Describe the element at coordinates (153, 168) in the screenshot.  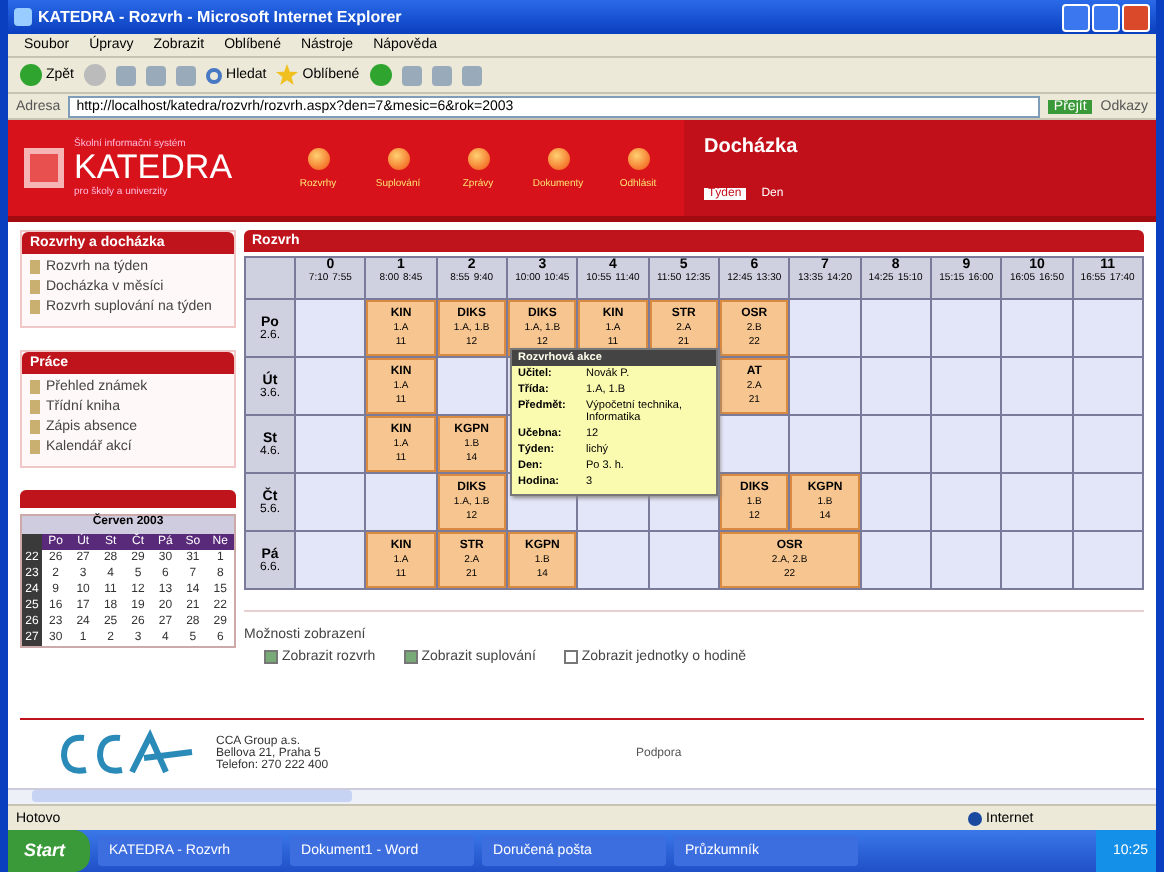
I see `logo-text: KATEDRA` at that location.